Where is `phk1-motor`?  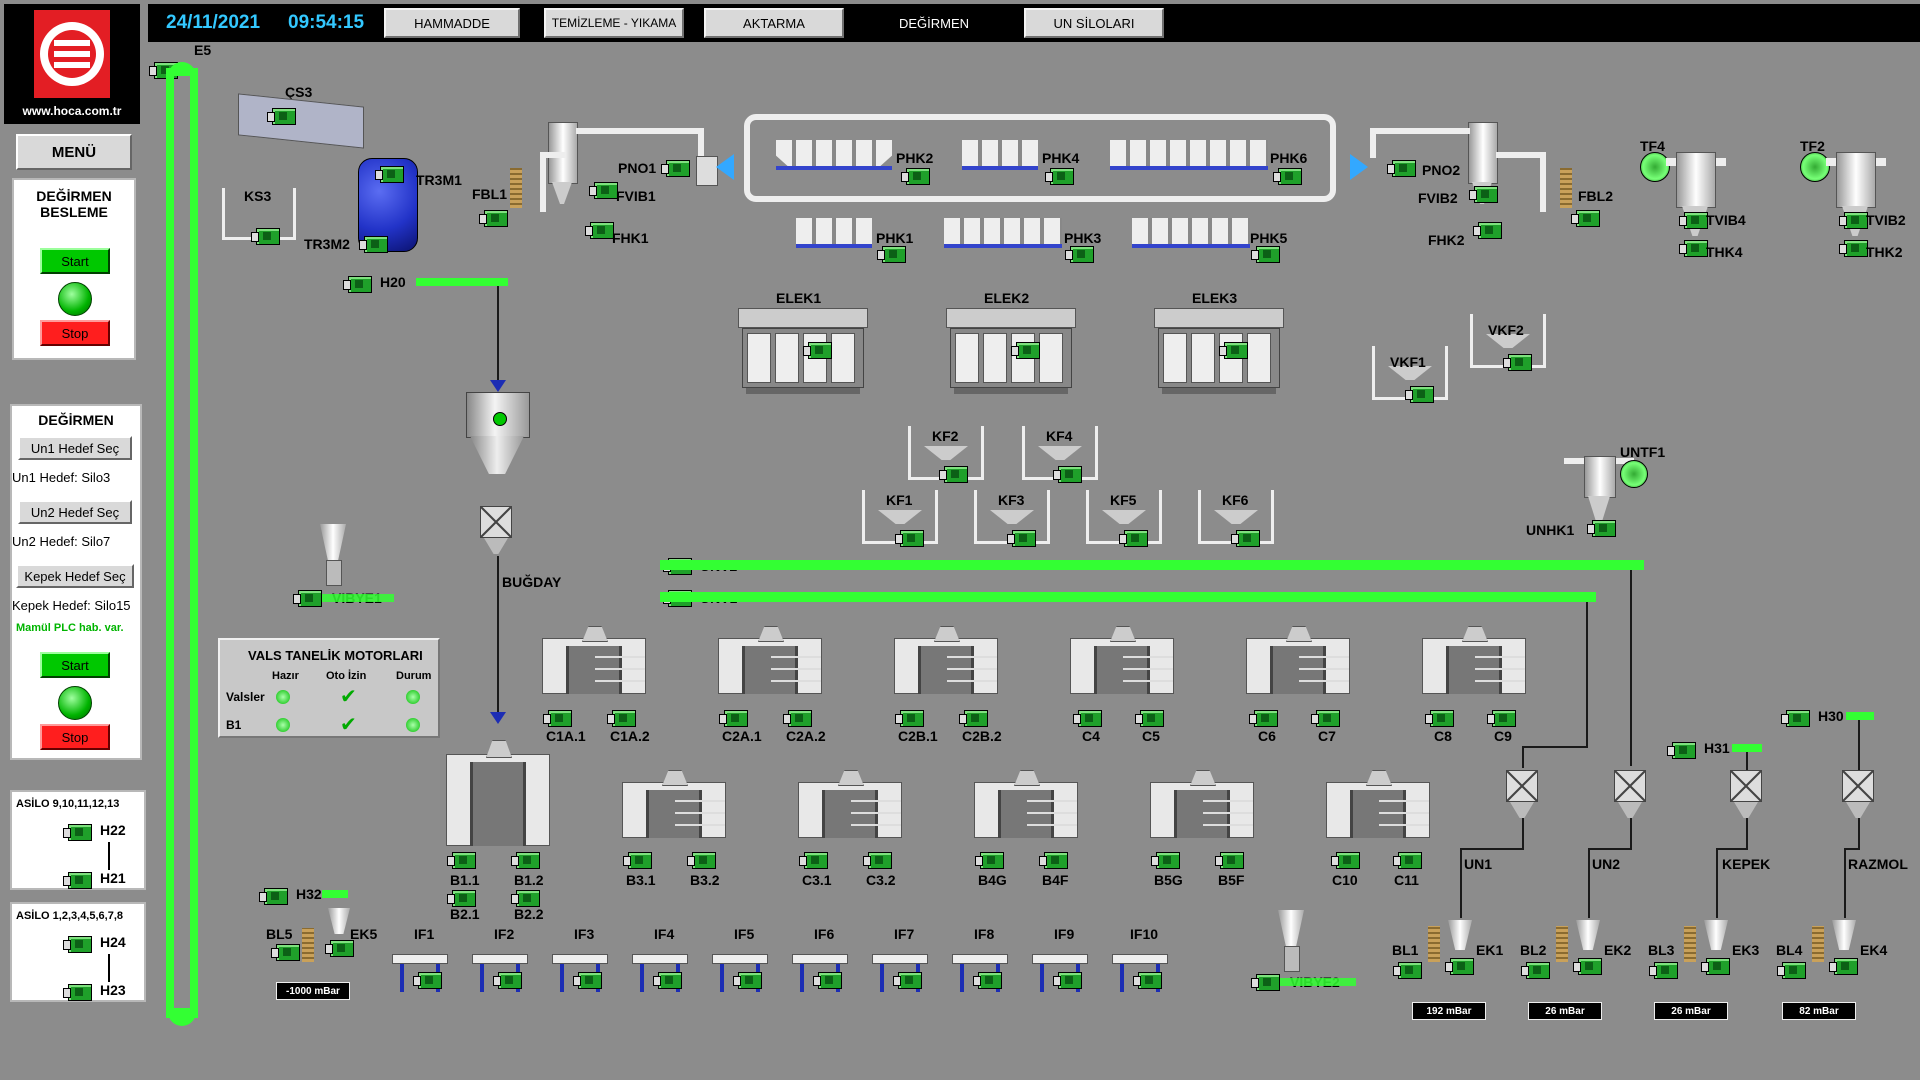
phk1-motor is located at coordinates (891, 254).